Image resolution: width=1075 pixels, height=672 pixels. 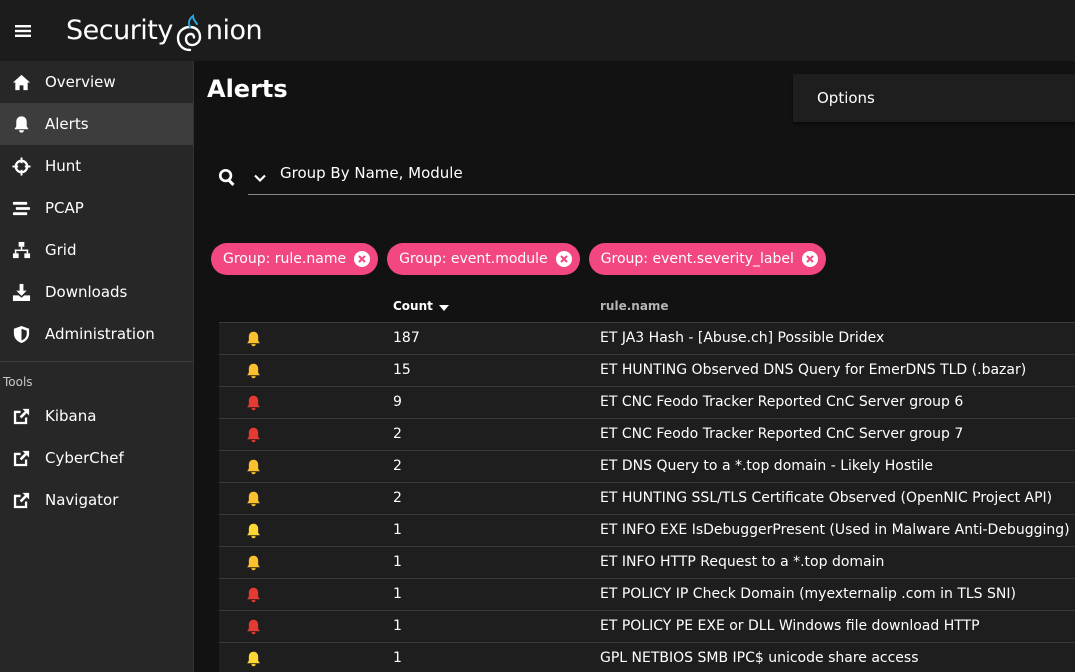 What do you see at coordinates (260, 178) in the screenshot?
I see `chevron-down-icon` at bounding box center [260, 178].